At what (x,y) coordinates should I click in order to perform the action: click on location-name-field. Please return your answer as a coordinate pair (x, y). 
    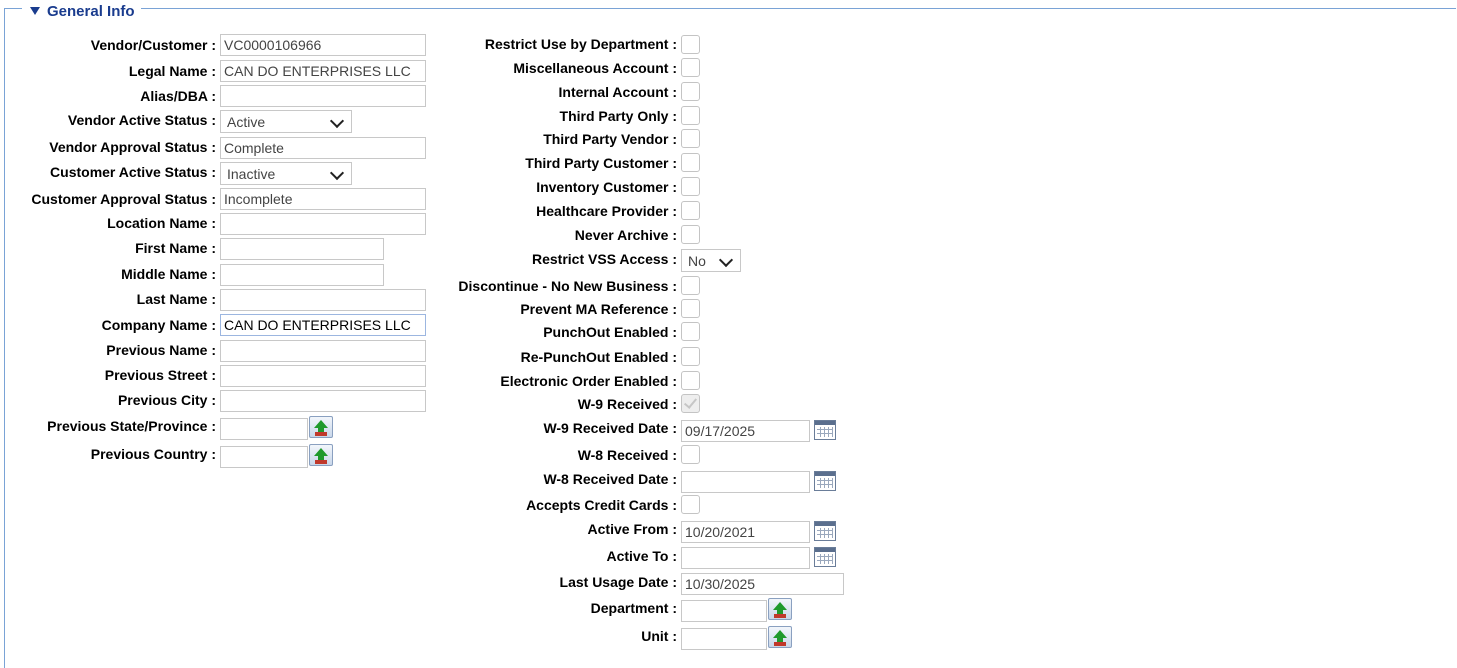
    Looking at the image, I should click on (323, 224).